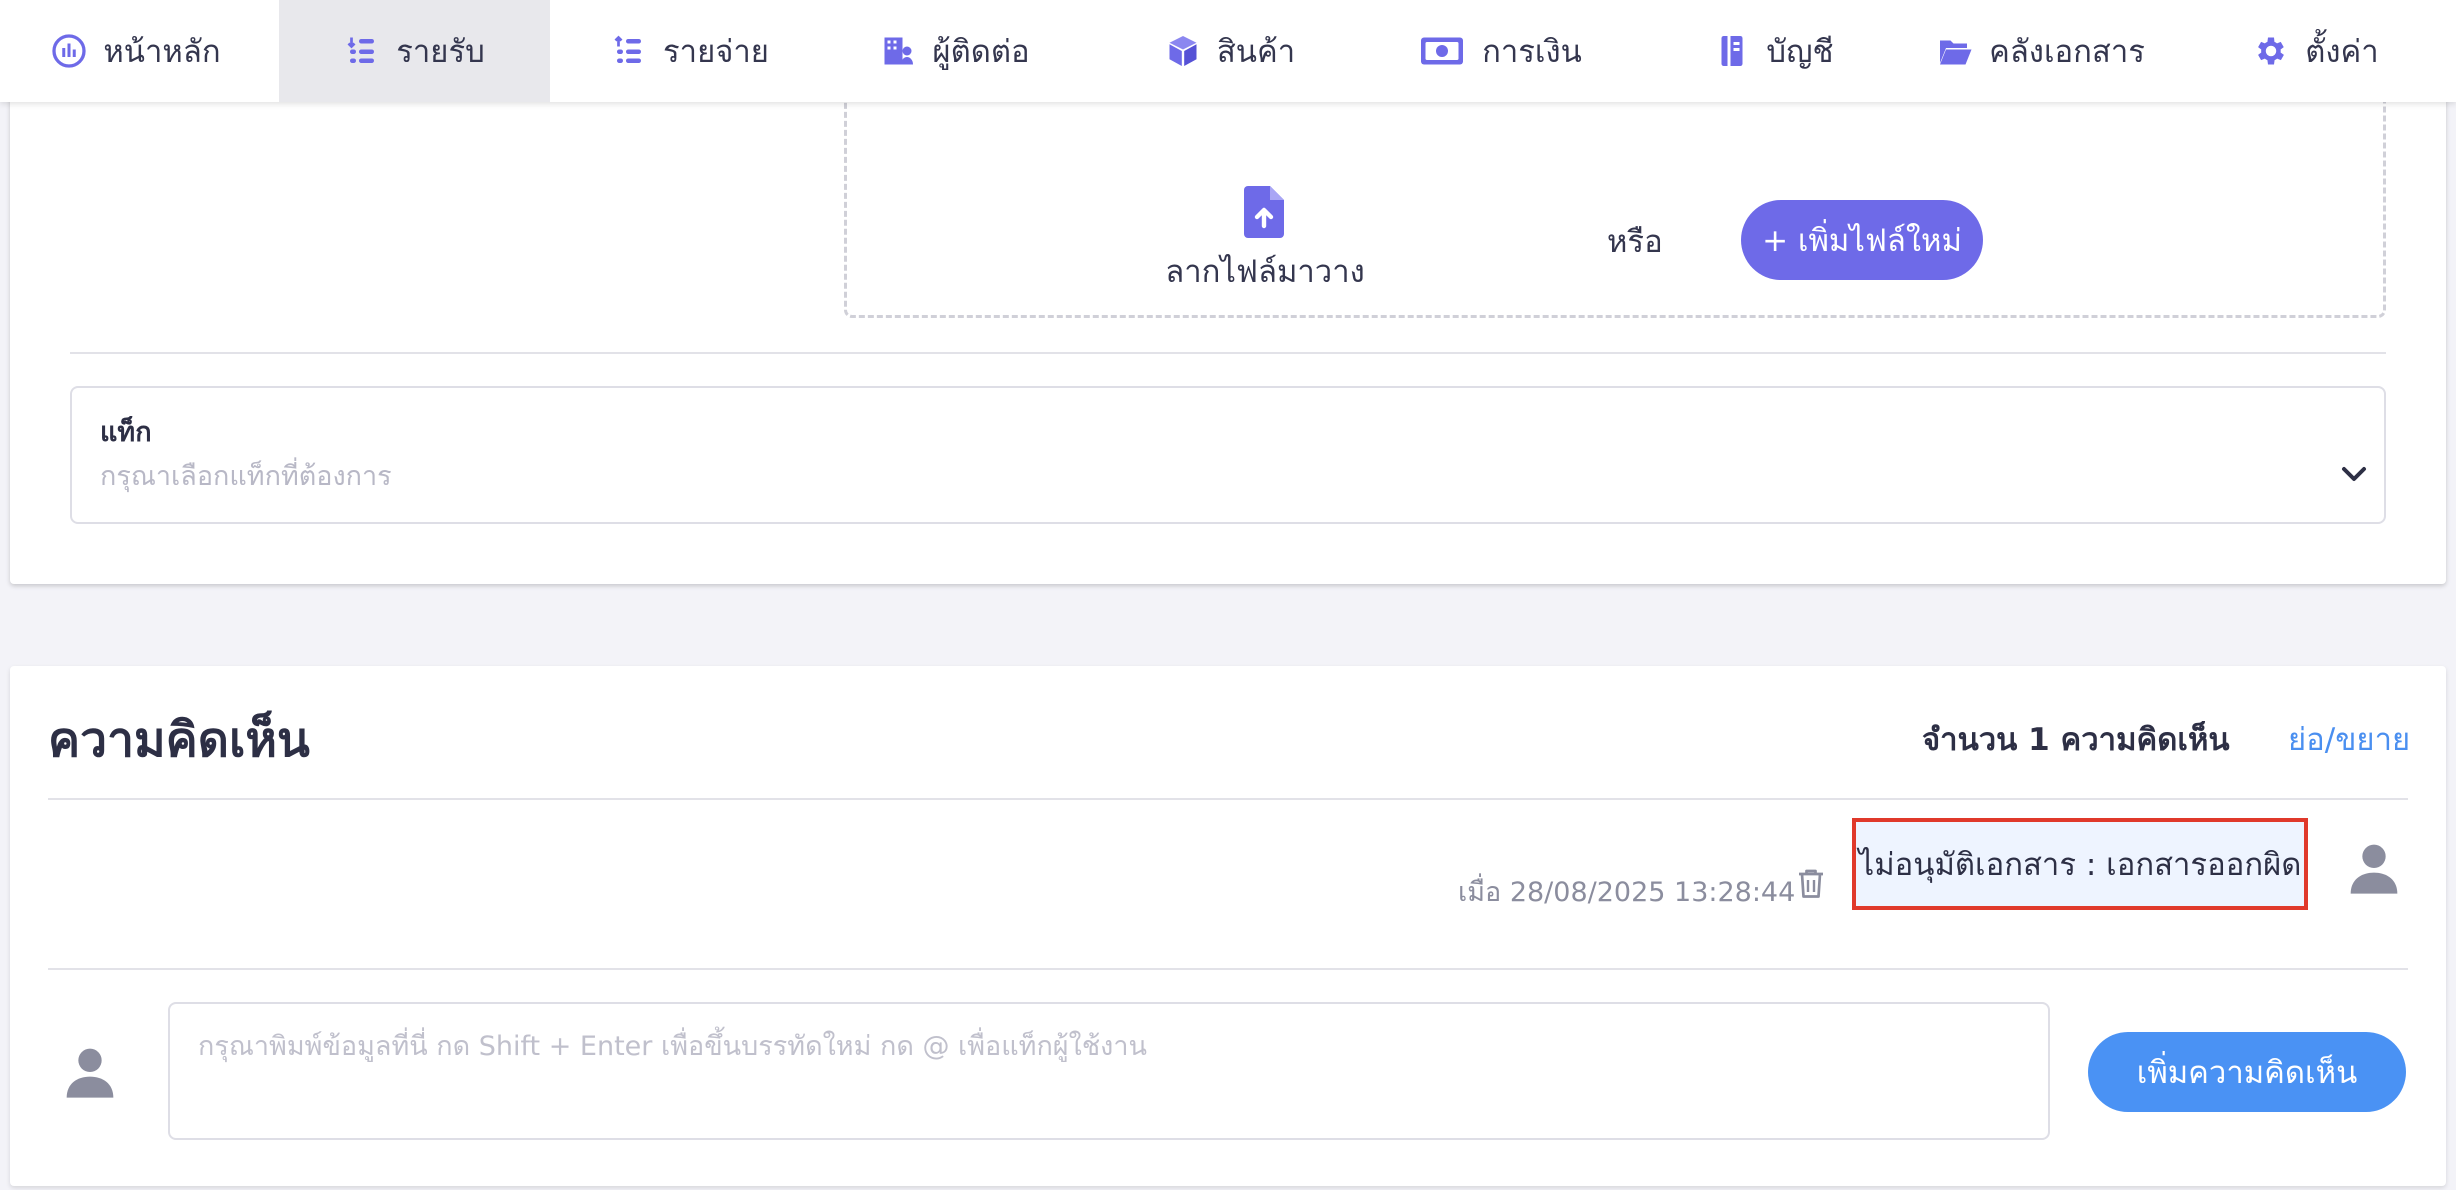 The image size is (2456, 1190). I want to click on nav-label: ตั้งค่า, so click(2342, 52).